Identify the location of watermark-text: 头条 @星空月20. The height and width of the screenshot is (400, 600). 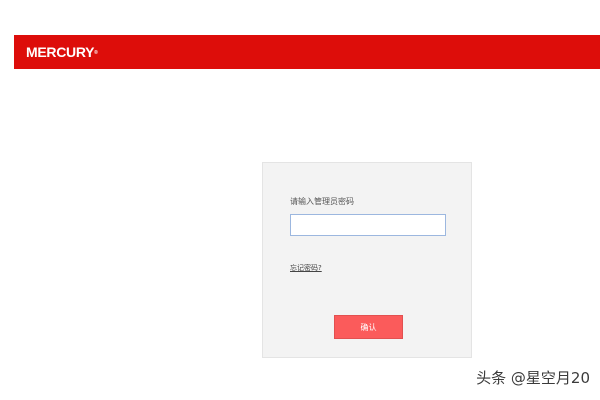
(533, 378).